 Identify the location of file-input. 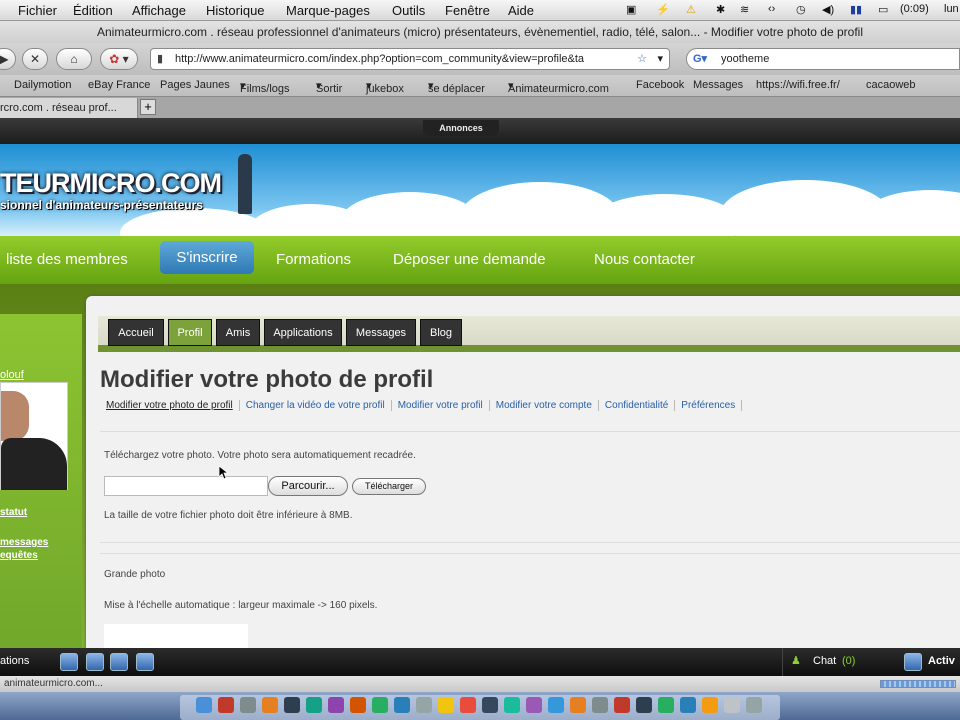
(186, 486).